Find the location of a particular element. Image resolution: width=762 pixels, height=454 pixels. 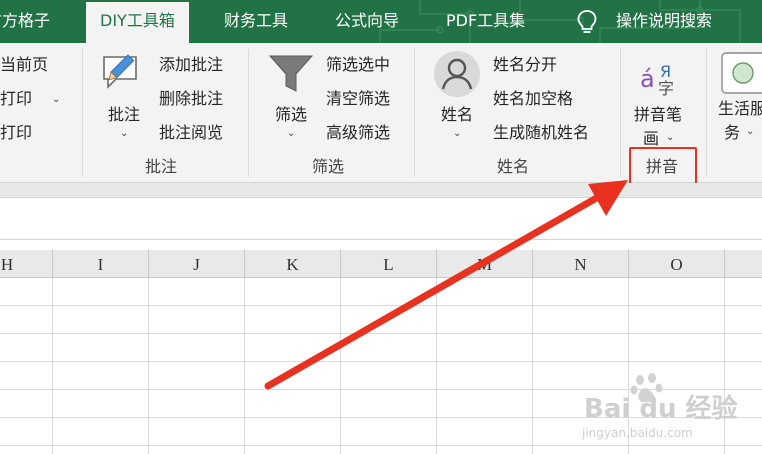

comment-group-label: 批注 is located at coordinates (161, 166).